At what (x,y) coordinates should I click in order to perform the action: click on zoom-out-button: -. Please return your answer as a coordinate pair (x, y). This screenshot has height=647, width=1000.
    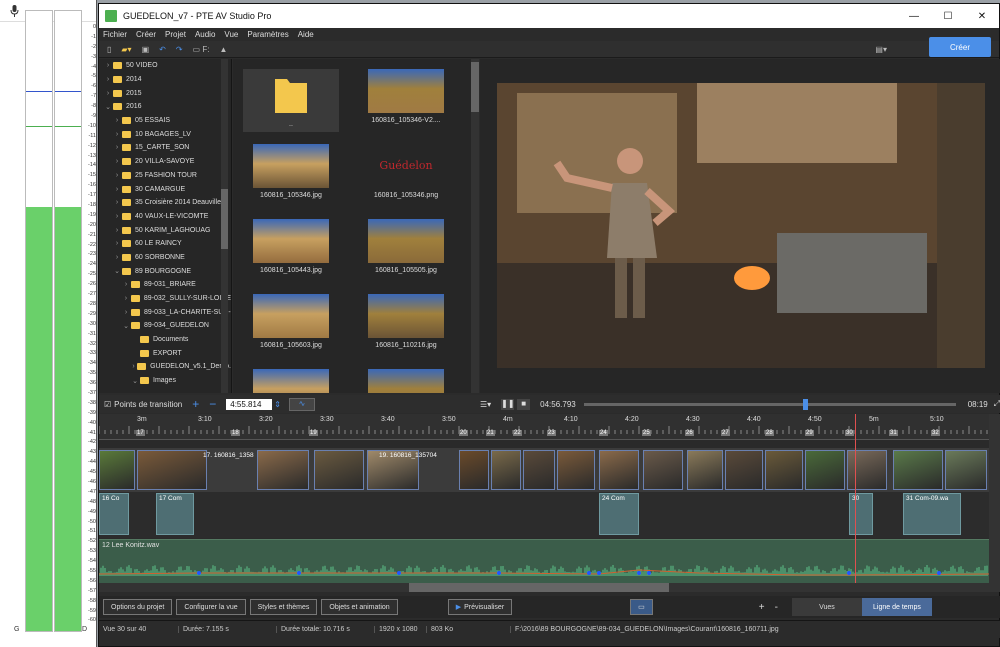
    Looking at the image, I should click on (776, 607).